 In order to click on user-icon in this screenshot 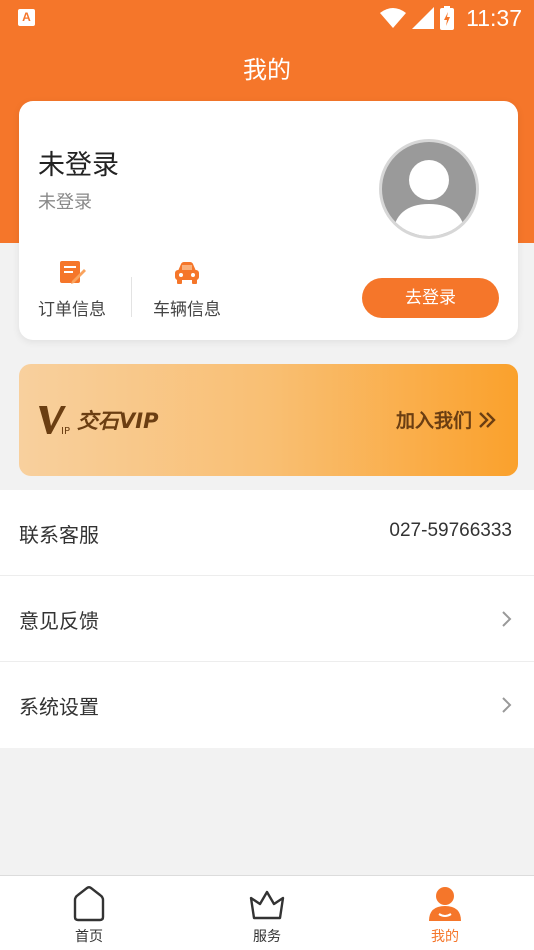, I will do `click(445, 904)`.